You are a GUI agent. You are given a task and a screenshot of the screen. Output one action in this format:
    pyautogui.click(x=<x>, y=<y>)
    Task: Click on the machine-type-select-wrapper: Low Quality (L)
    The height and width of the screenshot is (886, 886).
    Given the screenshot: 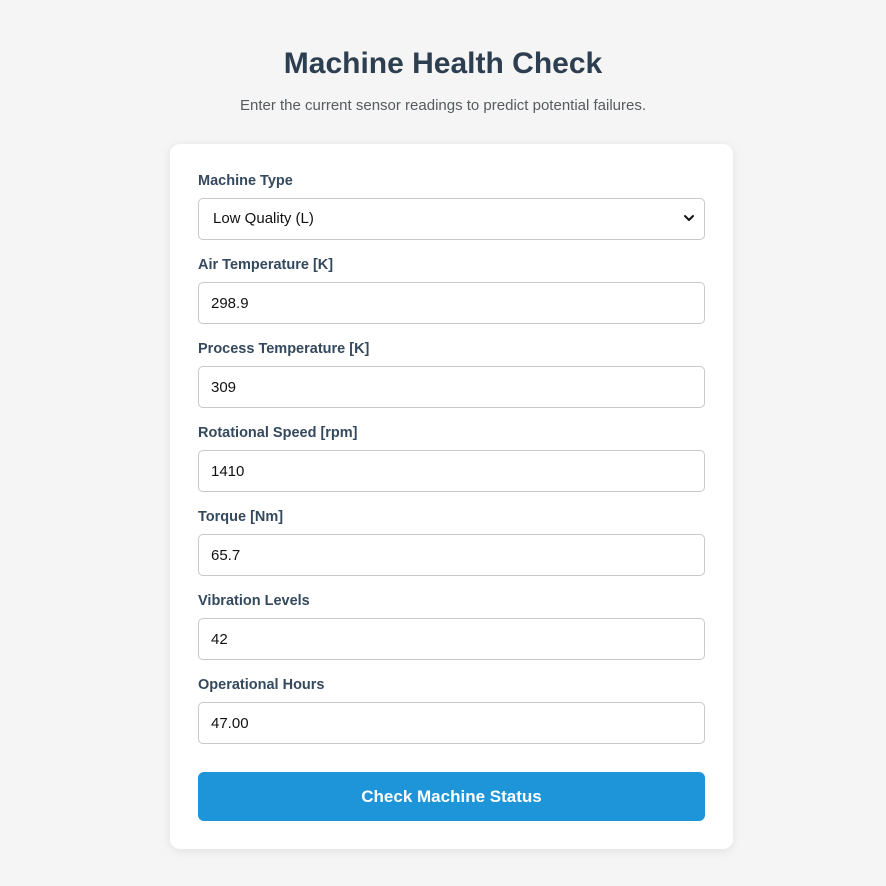 What is the action you would take?
    pyautogui.click(x=451, y=219)
    